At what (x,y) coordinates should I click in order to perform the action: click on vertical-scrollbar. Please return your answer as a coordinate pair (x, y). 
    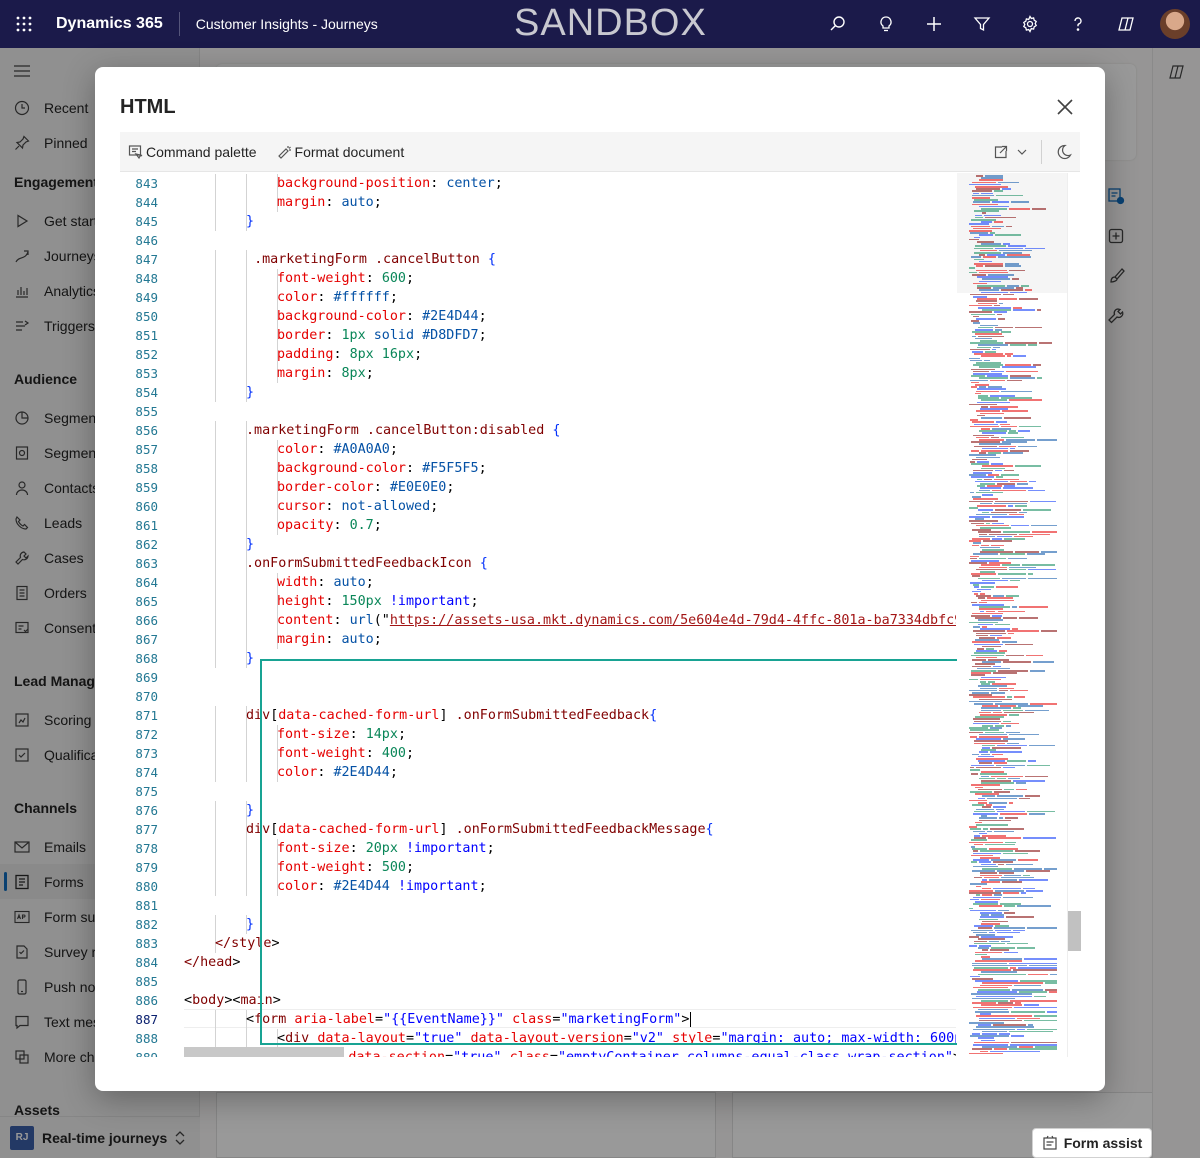
    Looking at the image, I should click on (1074, 615).